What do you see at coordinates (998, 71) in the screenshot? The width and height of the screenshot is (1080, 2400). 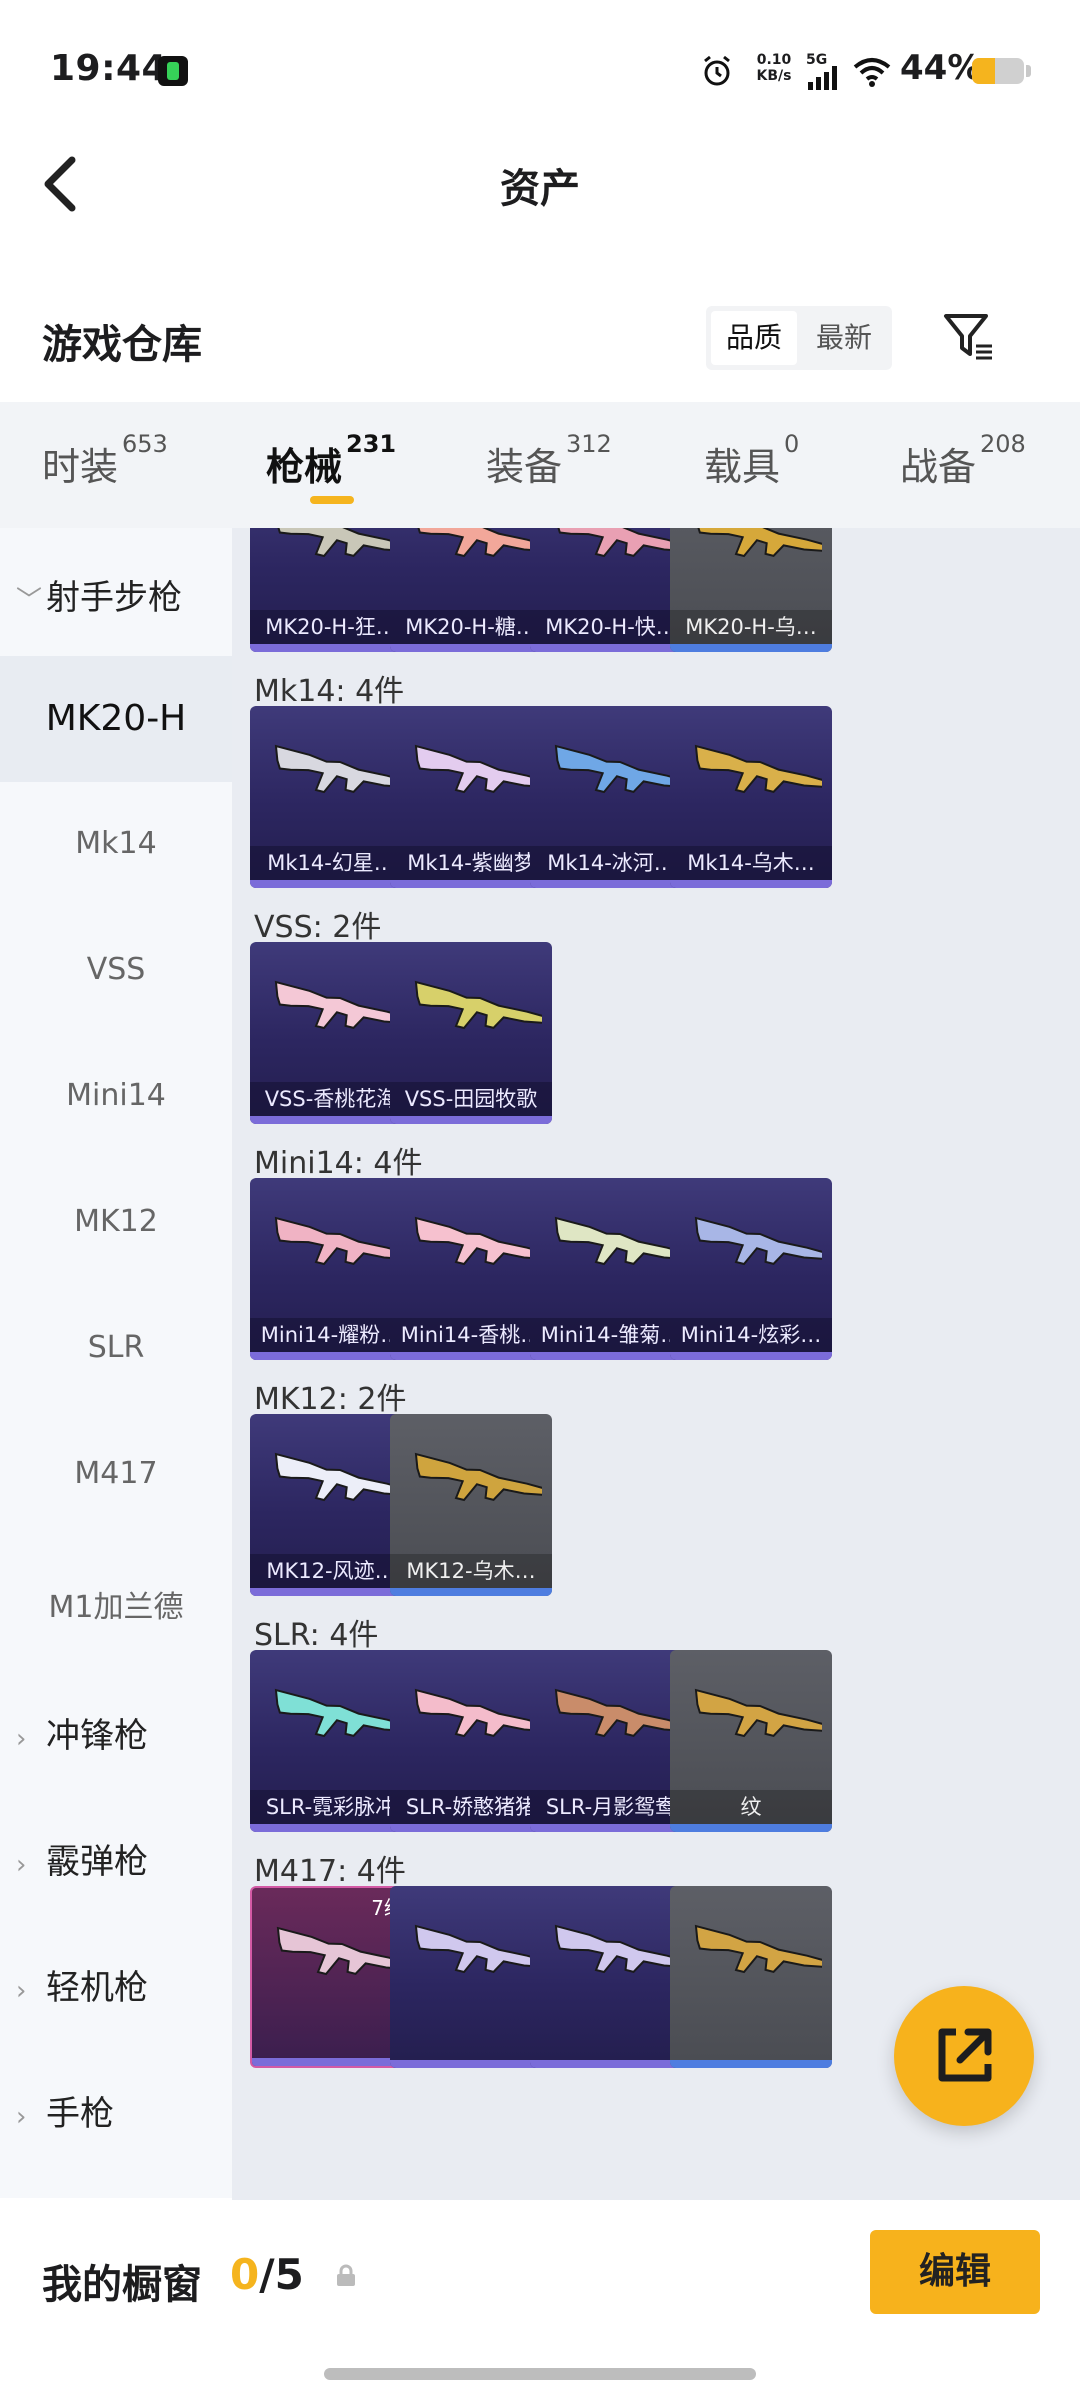 I see `battery-icon` at bounding box center [998, 71].